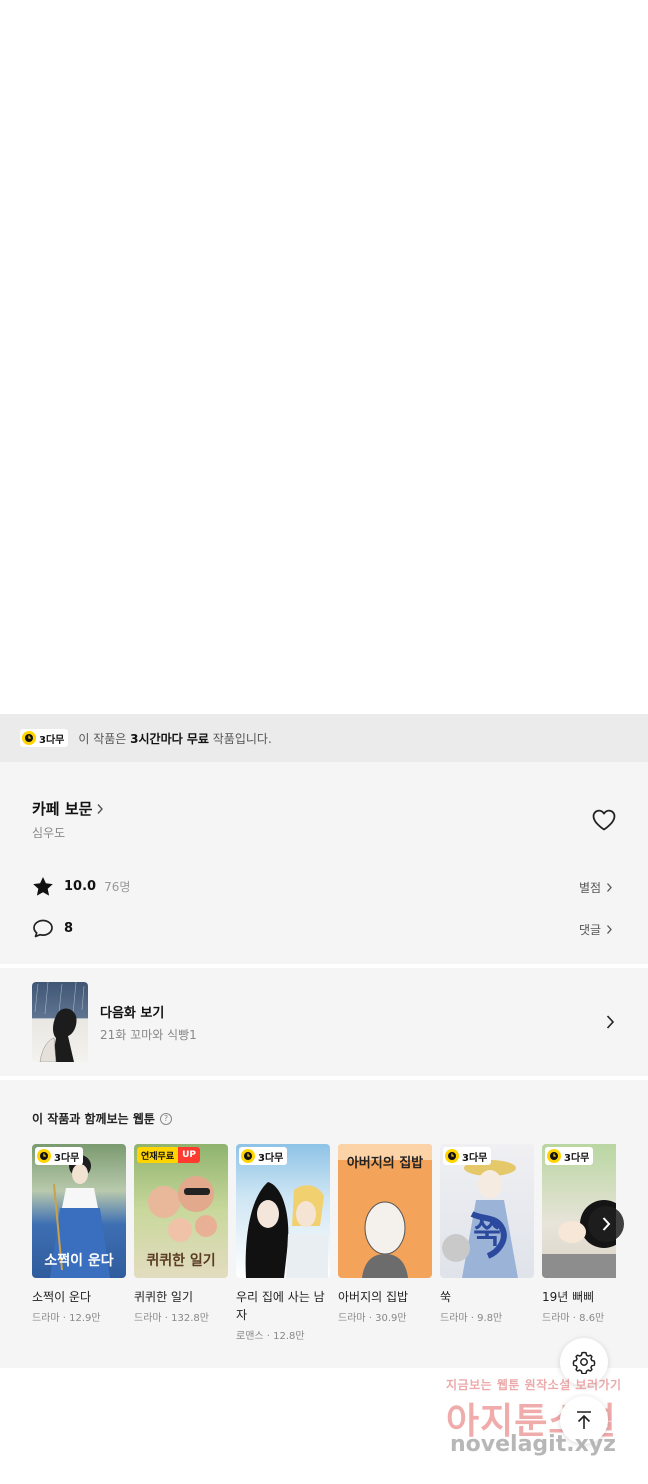 Image resolution: width=648 pixels, height=1484 pixels. What do you see at coordinates (283, 1334) in the screenshot?
I see `rec-meta: 로맨스 · 12.8만` at bounding box center [283, 1334].